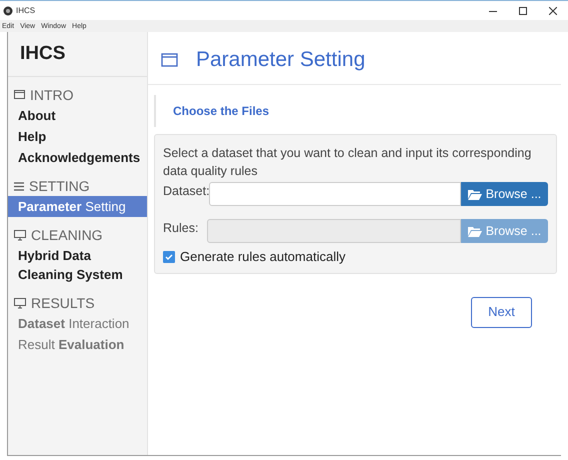  I want to click on section-heading: RESULTS, so click(63, 303).